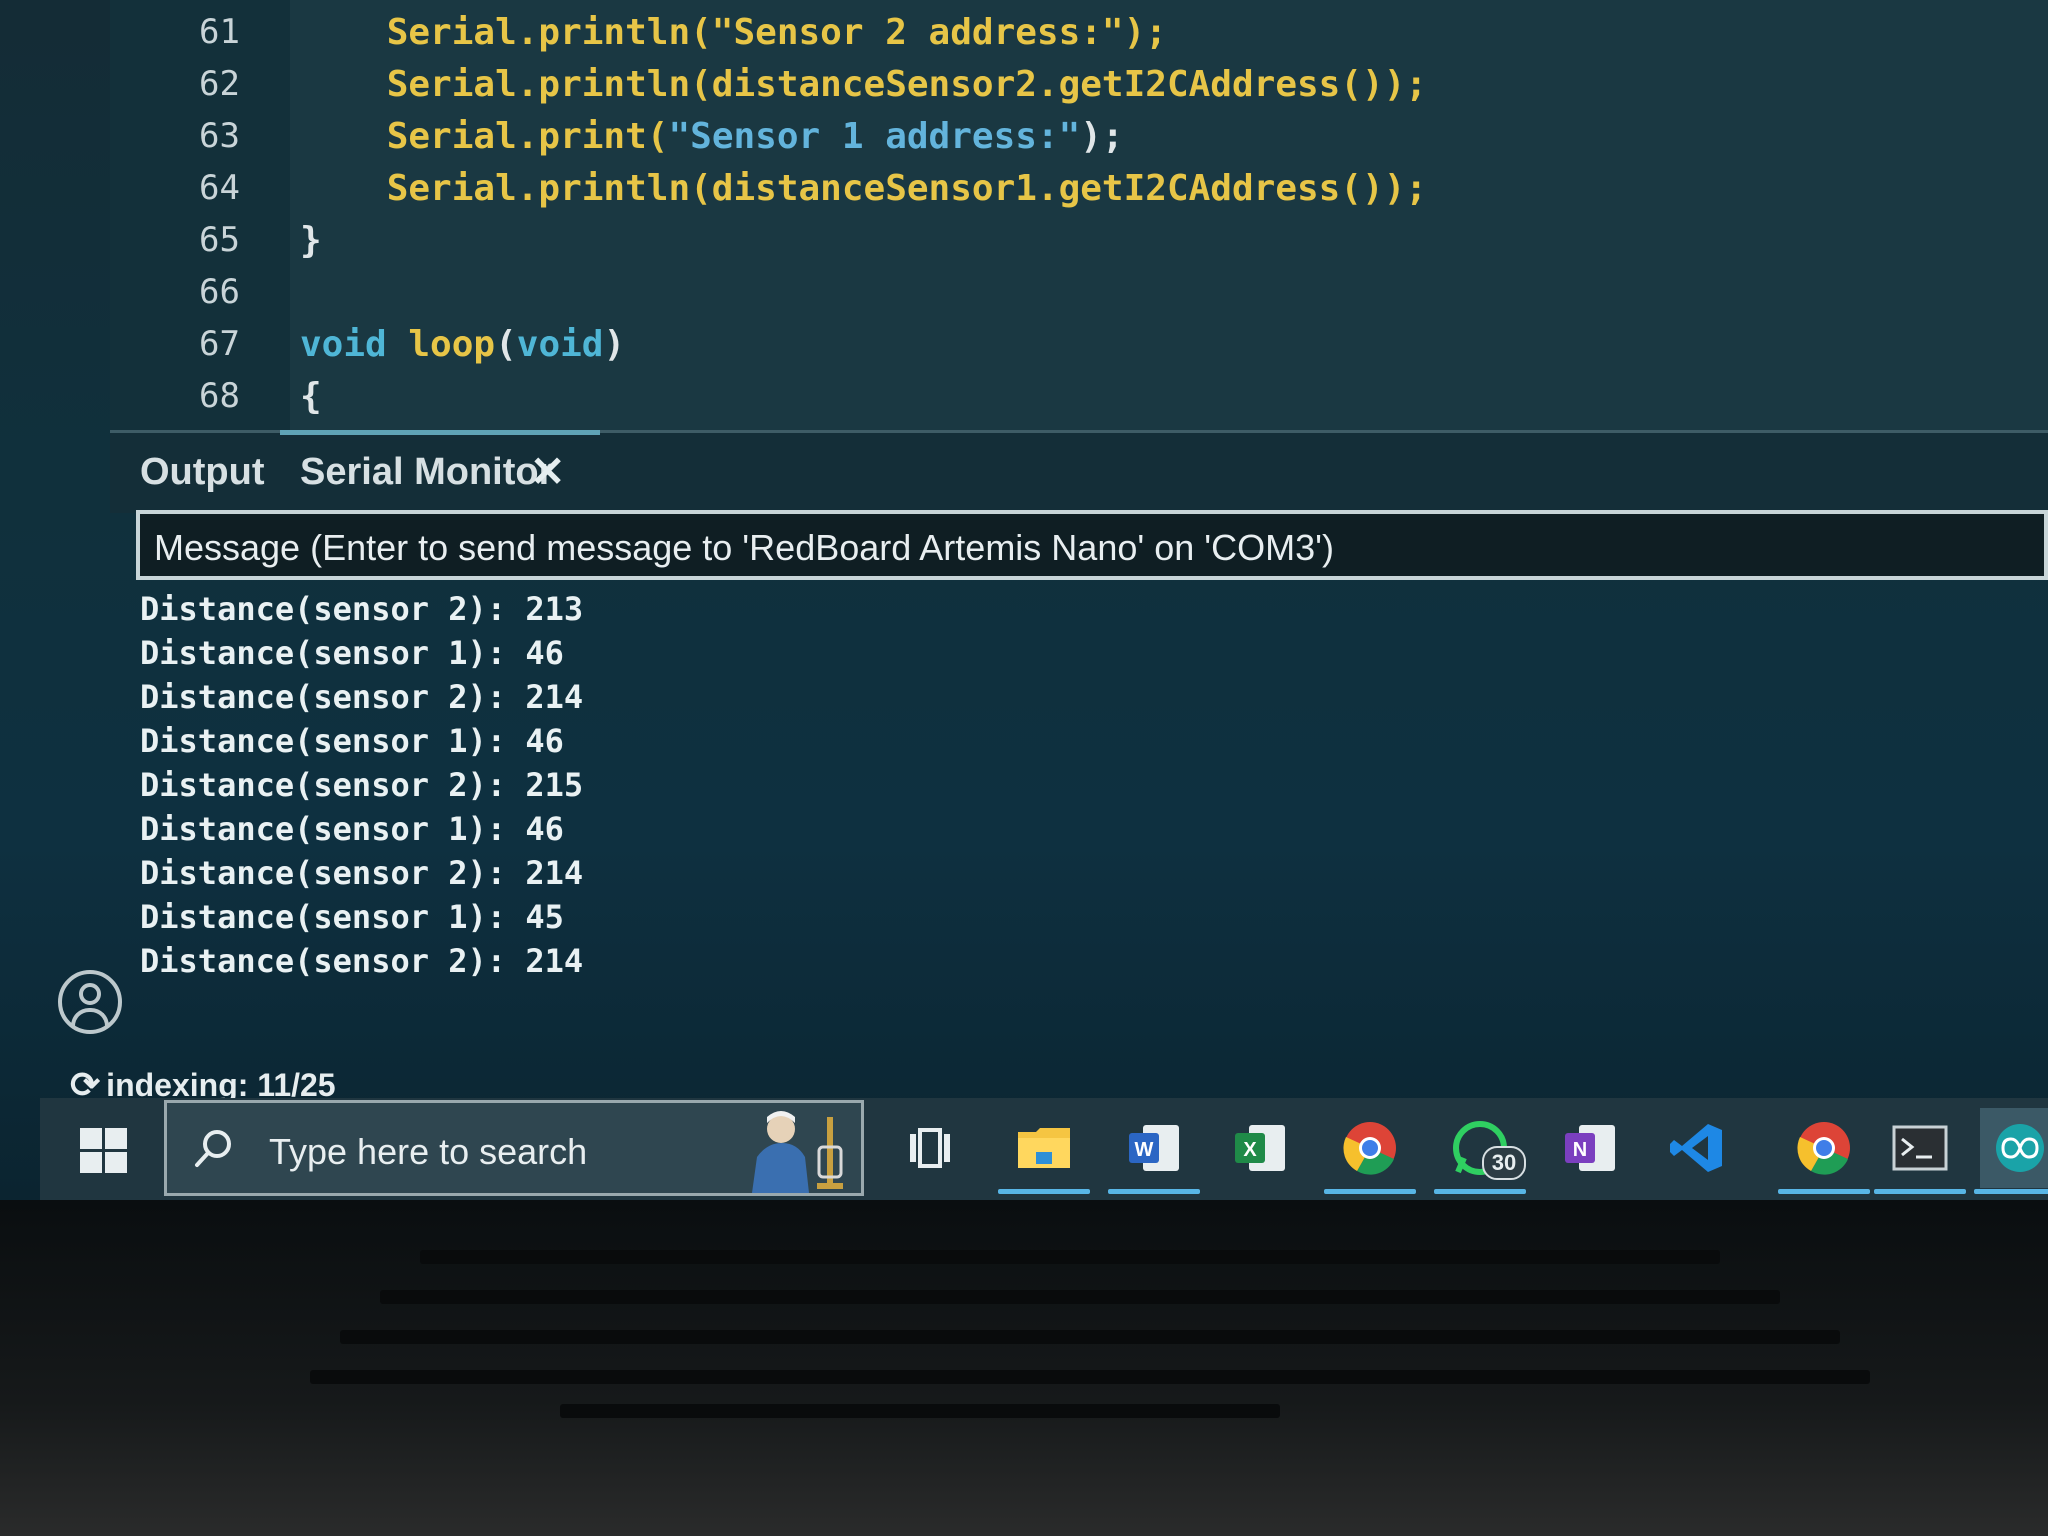 The height and width of the screenshot is (1536, 2048). Describe the element at coordinates (219, 188) in the screenshot. I see `line-number: 64` at that location.